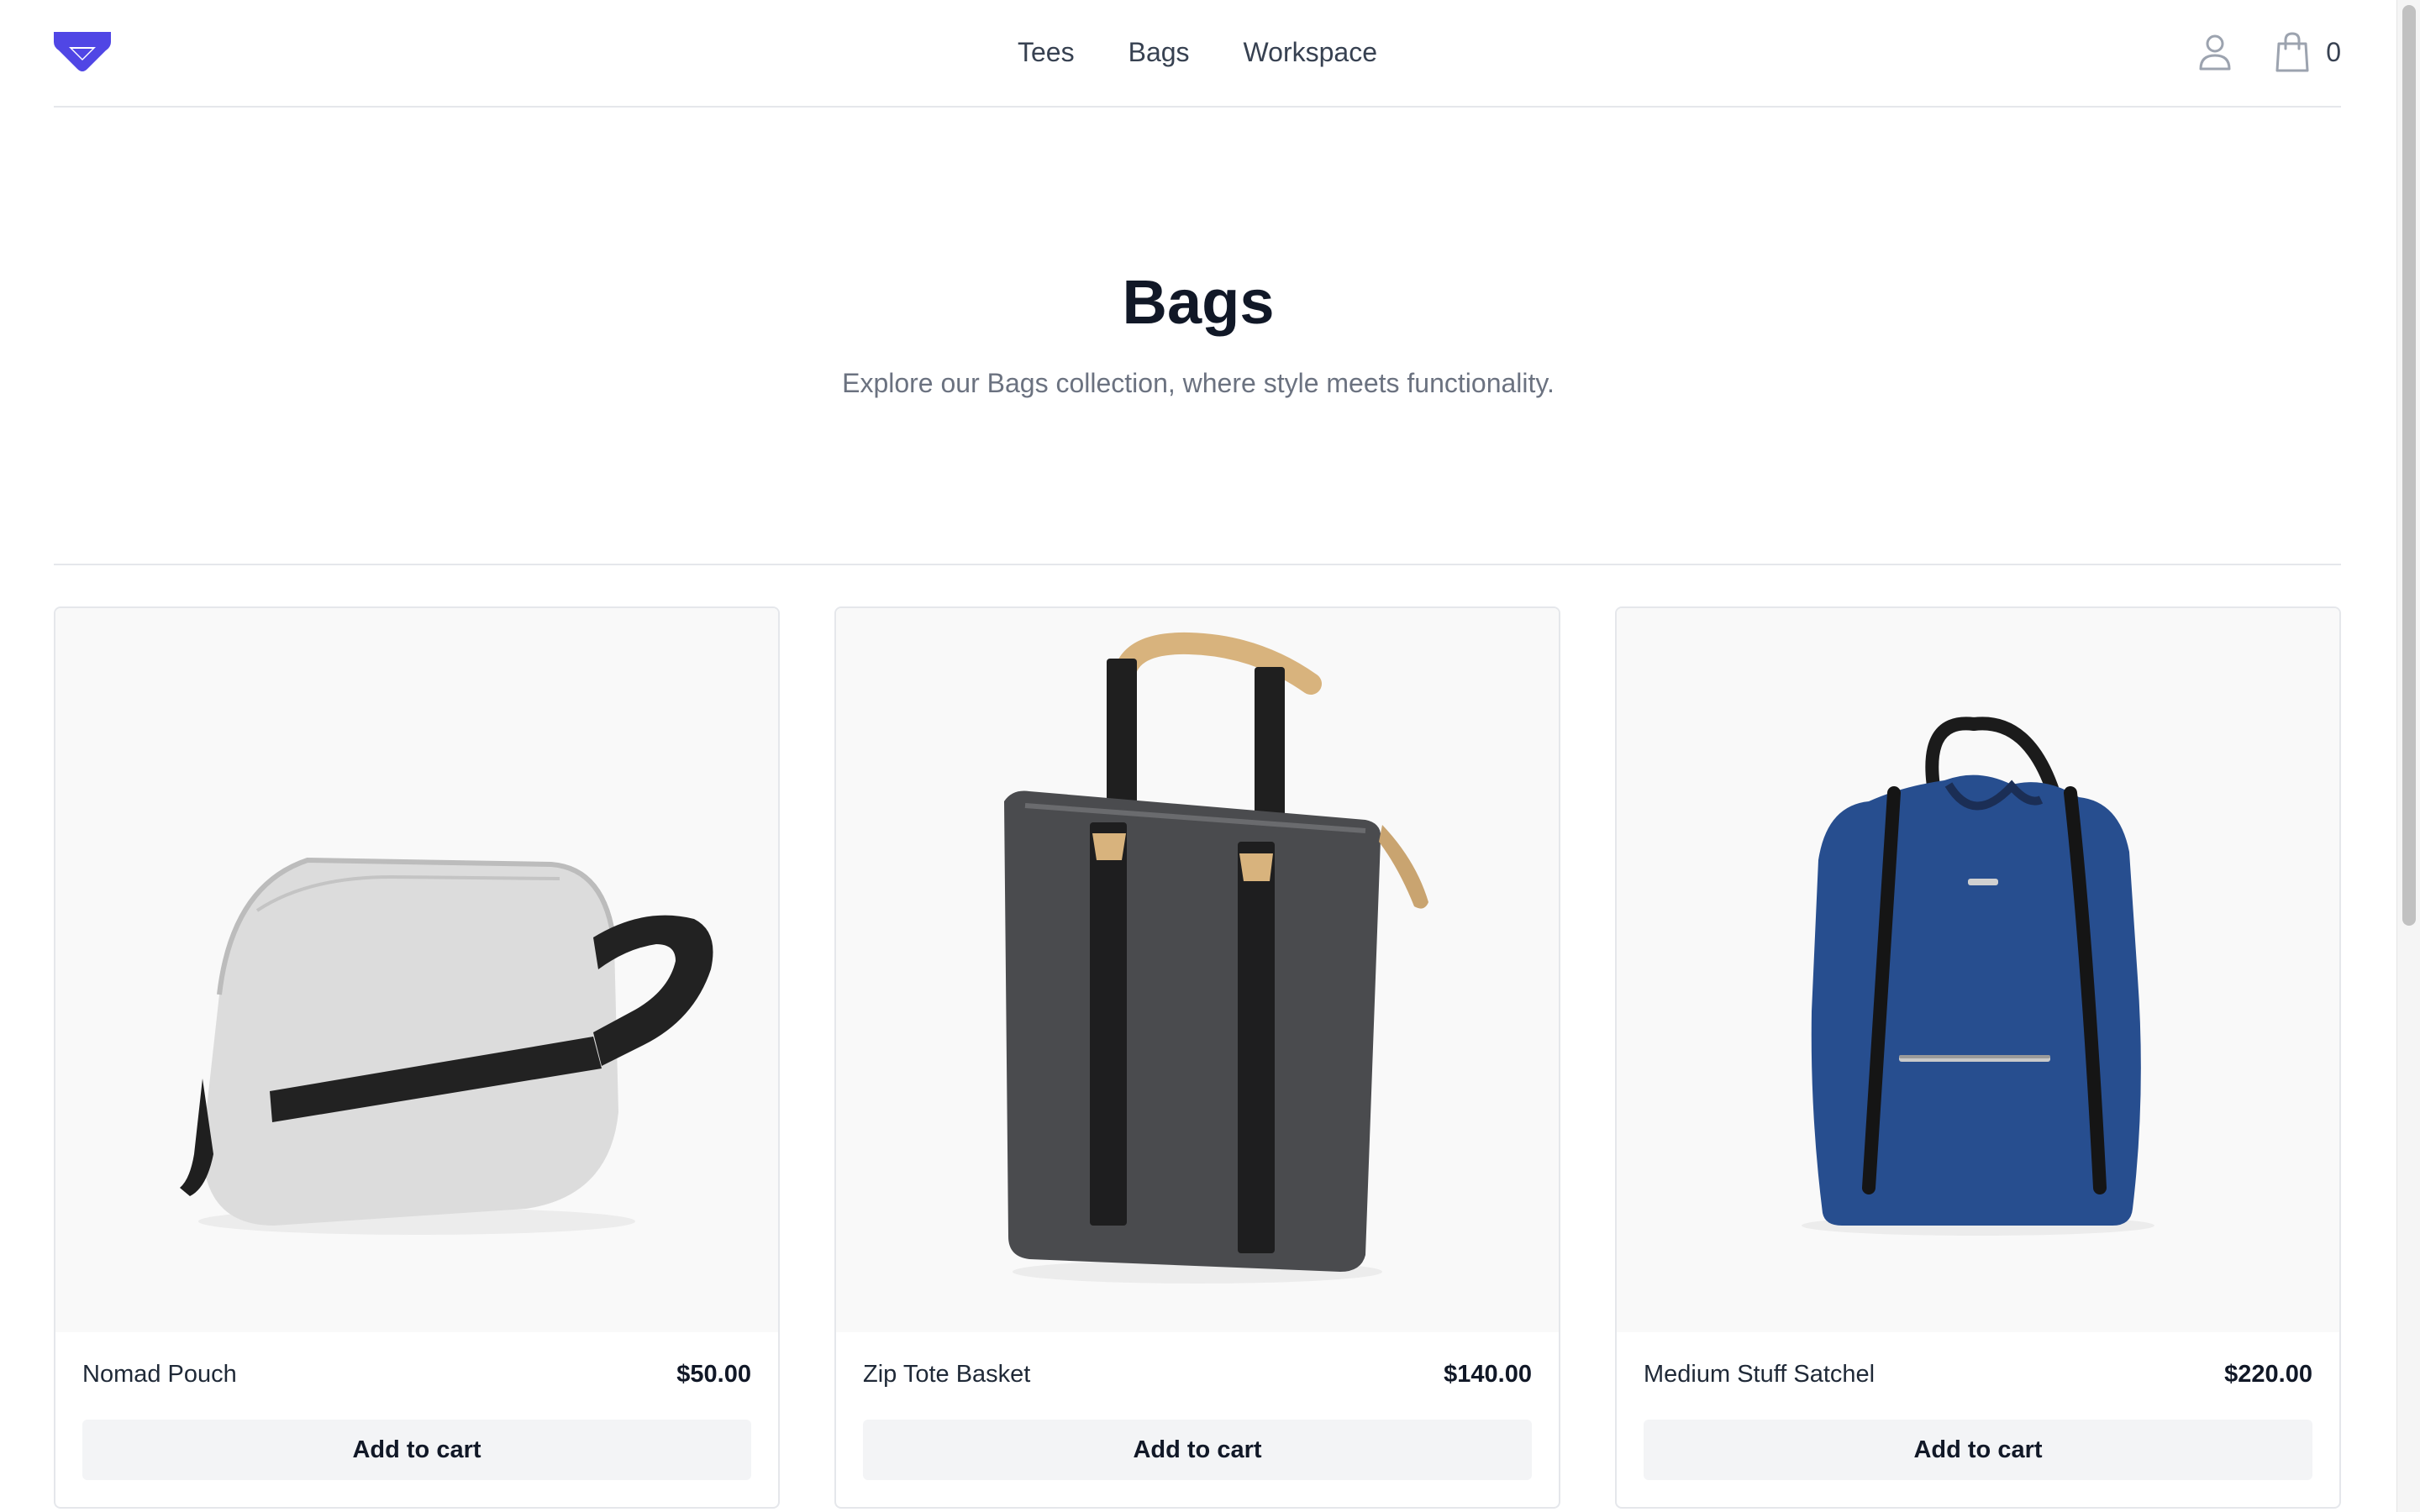  What do you see at coordinates (2292, 52) in the screenshot?
I see `shopping-bag-icon` at bounding box center [2292, 52].